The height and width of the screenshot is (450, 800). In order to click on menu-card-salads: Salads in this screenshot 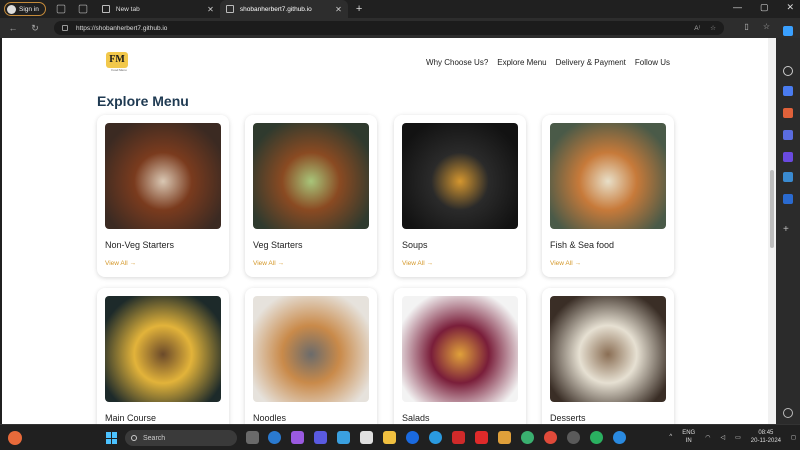, I will do `click(460, 356)`.